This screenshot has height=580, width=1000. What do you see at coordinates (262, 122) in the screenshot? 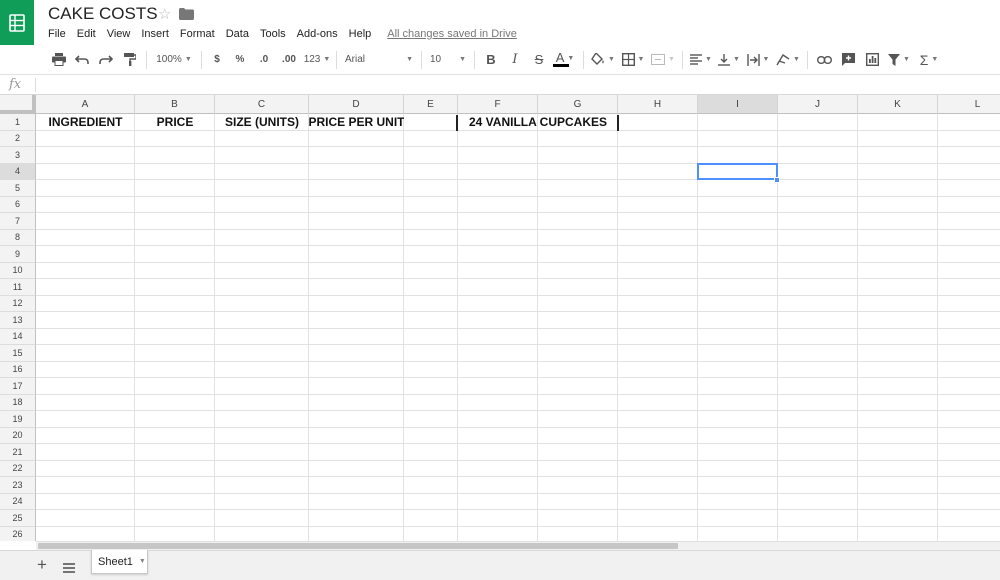
I see `cell-c1: SIZE (UNITS)` at bounding box center [262, 122].